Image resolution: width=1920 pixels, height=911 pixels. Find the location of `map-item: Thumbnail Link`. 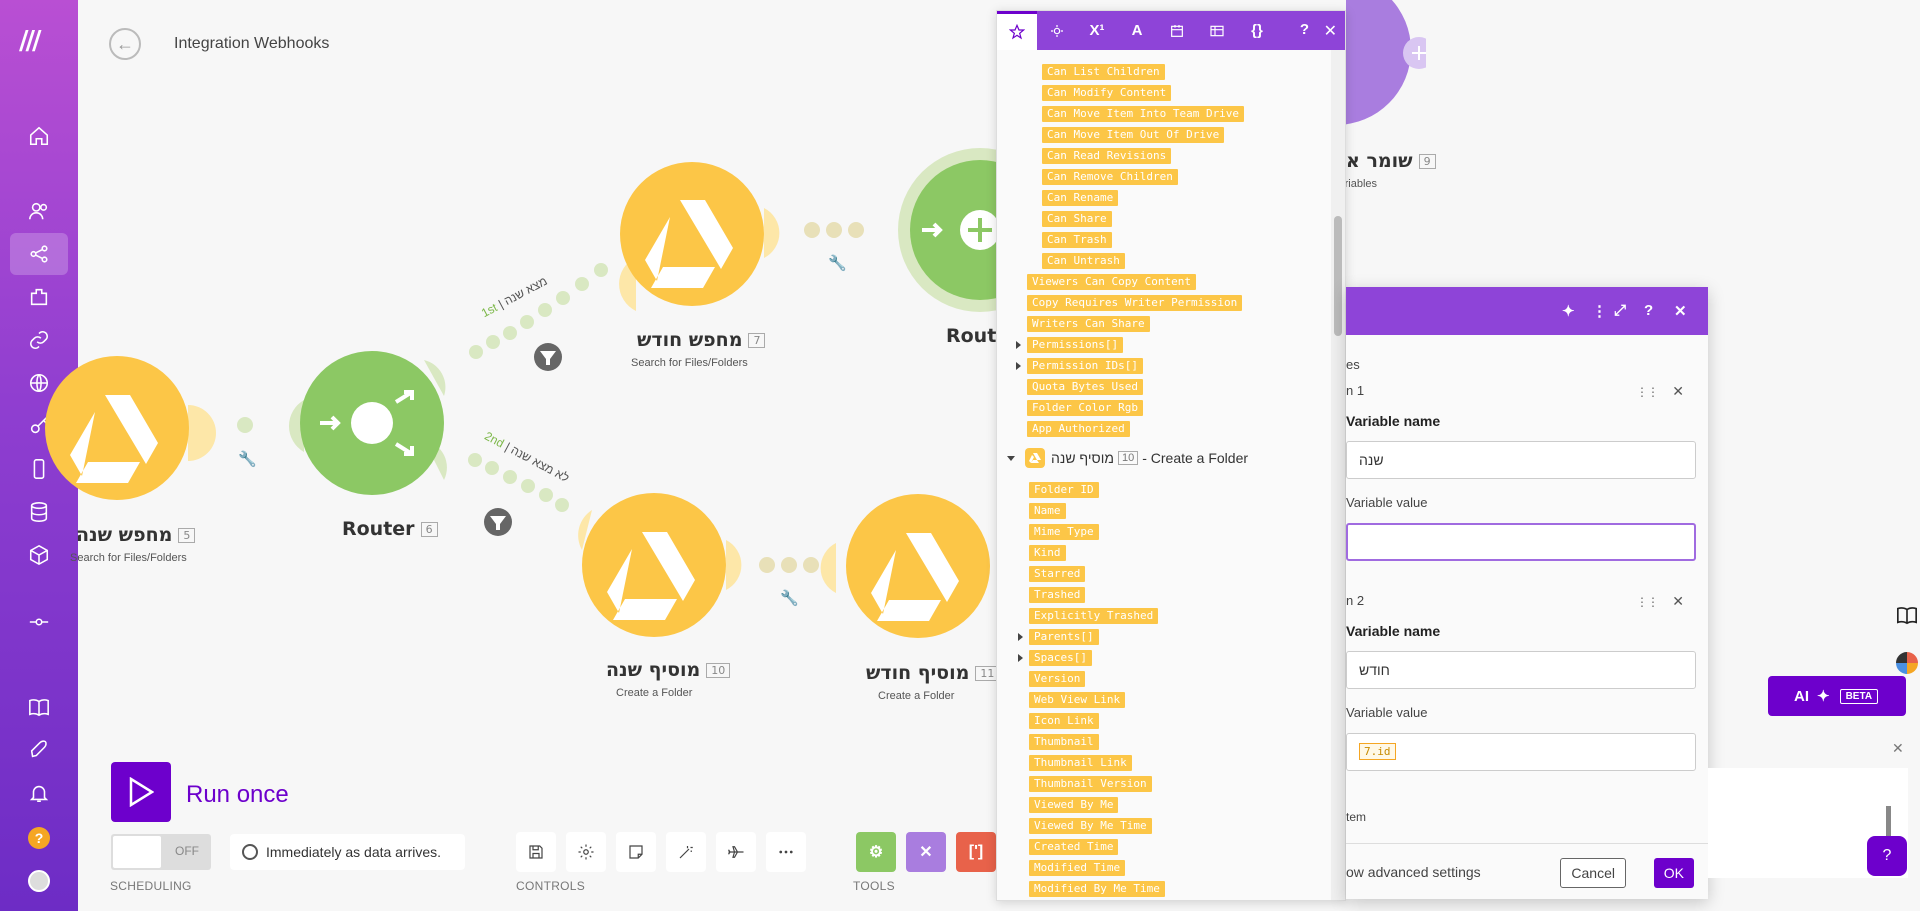

map-item: Thumbnail Link is located at coordinates (1080, 763).